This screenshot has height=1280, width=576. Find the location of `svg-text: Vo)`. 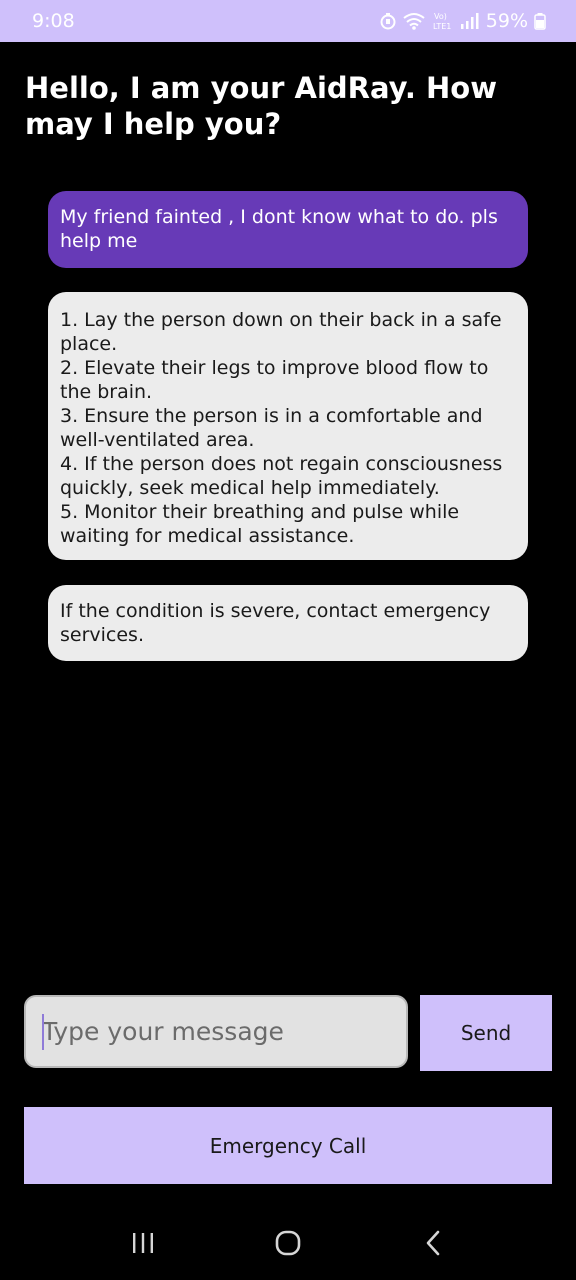

svg-text: Vo) is located at coordinates (440, 16).